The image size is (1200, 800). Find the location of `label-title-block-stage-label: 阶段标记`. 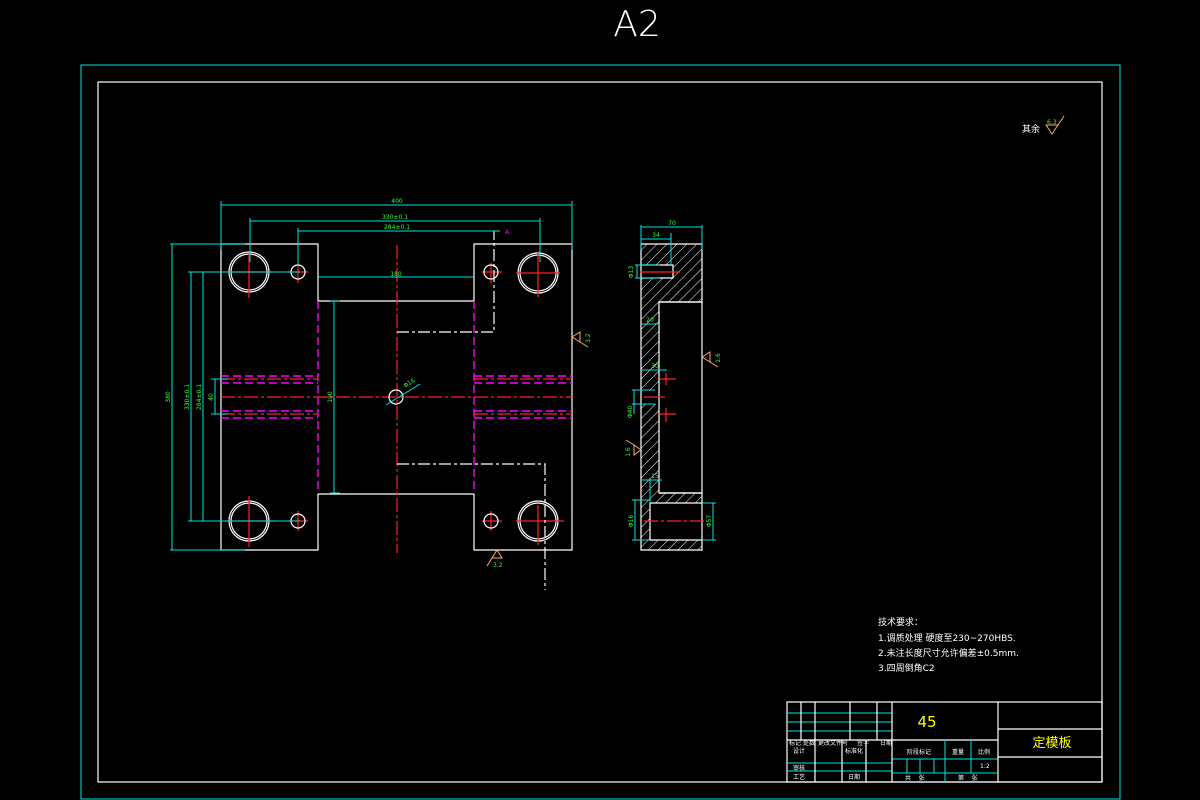

label-title-block-stage-label: 阶段标记 is located at coordinates (919, 752).